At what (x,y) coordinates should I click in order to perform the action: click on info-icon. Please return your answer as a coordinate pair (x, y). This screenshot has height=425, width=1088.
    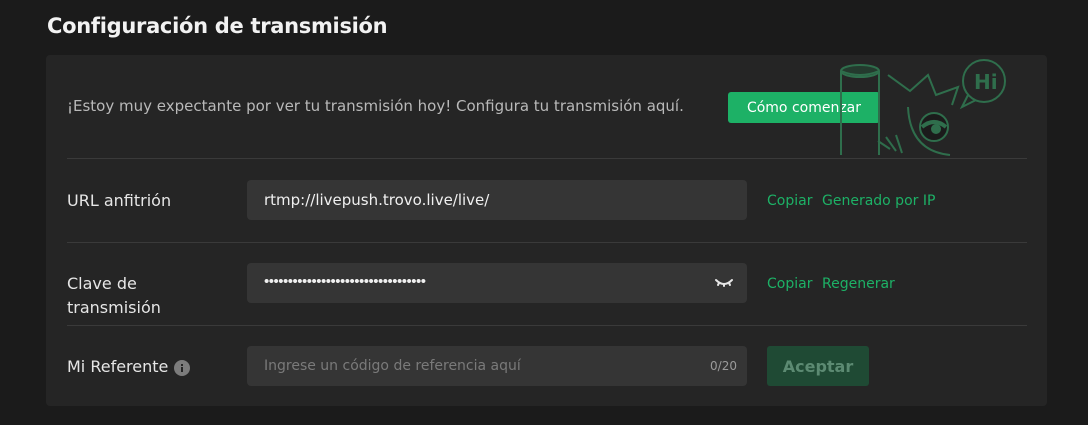
    Looking at the image, I should click on (182, 368).